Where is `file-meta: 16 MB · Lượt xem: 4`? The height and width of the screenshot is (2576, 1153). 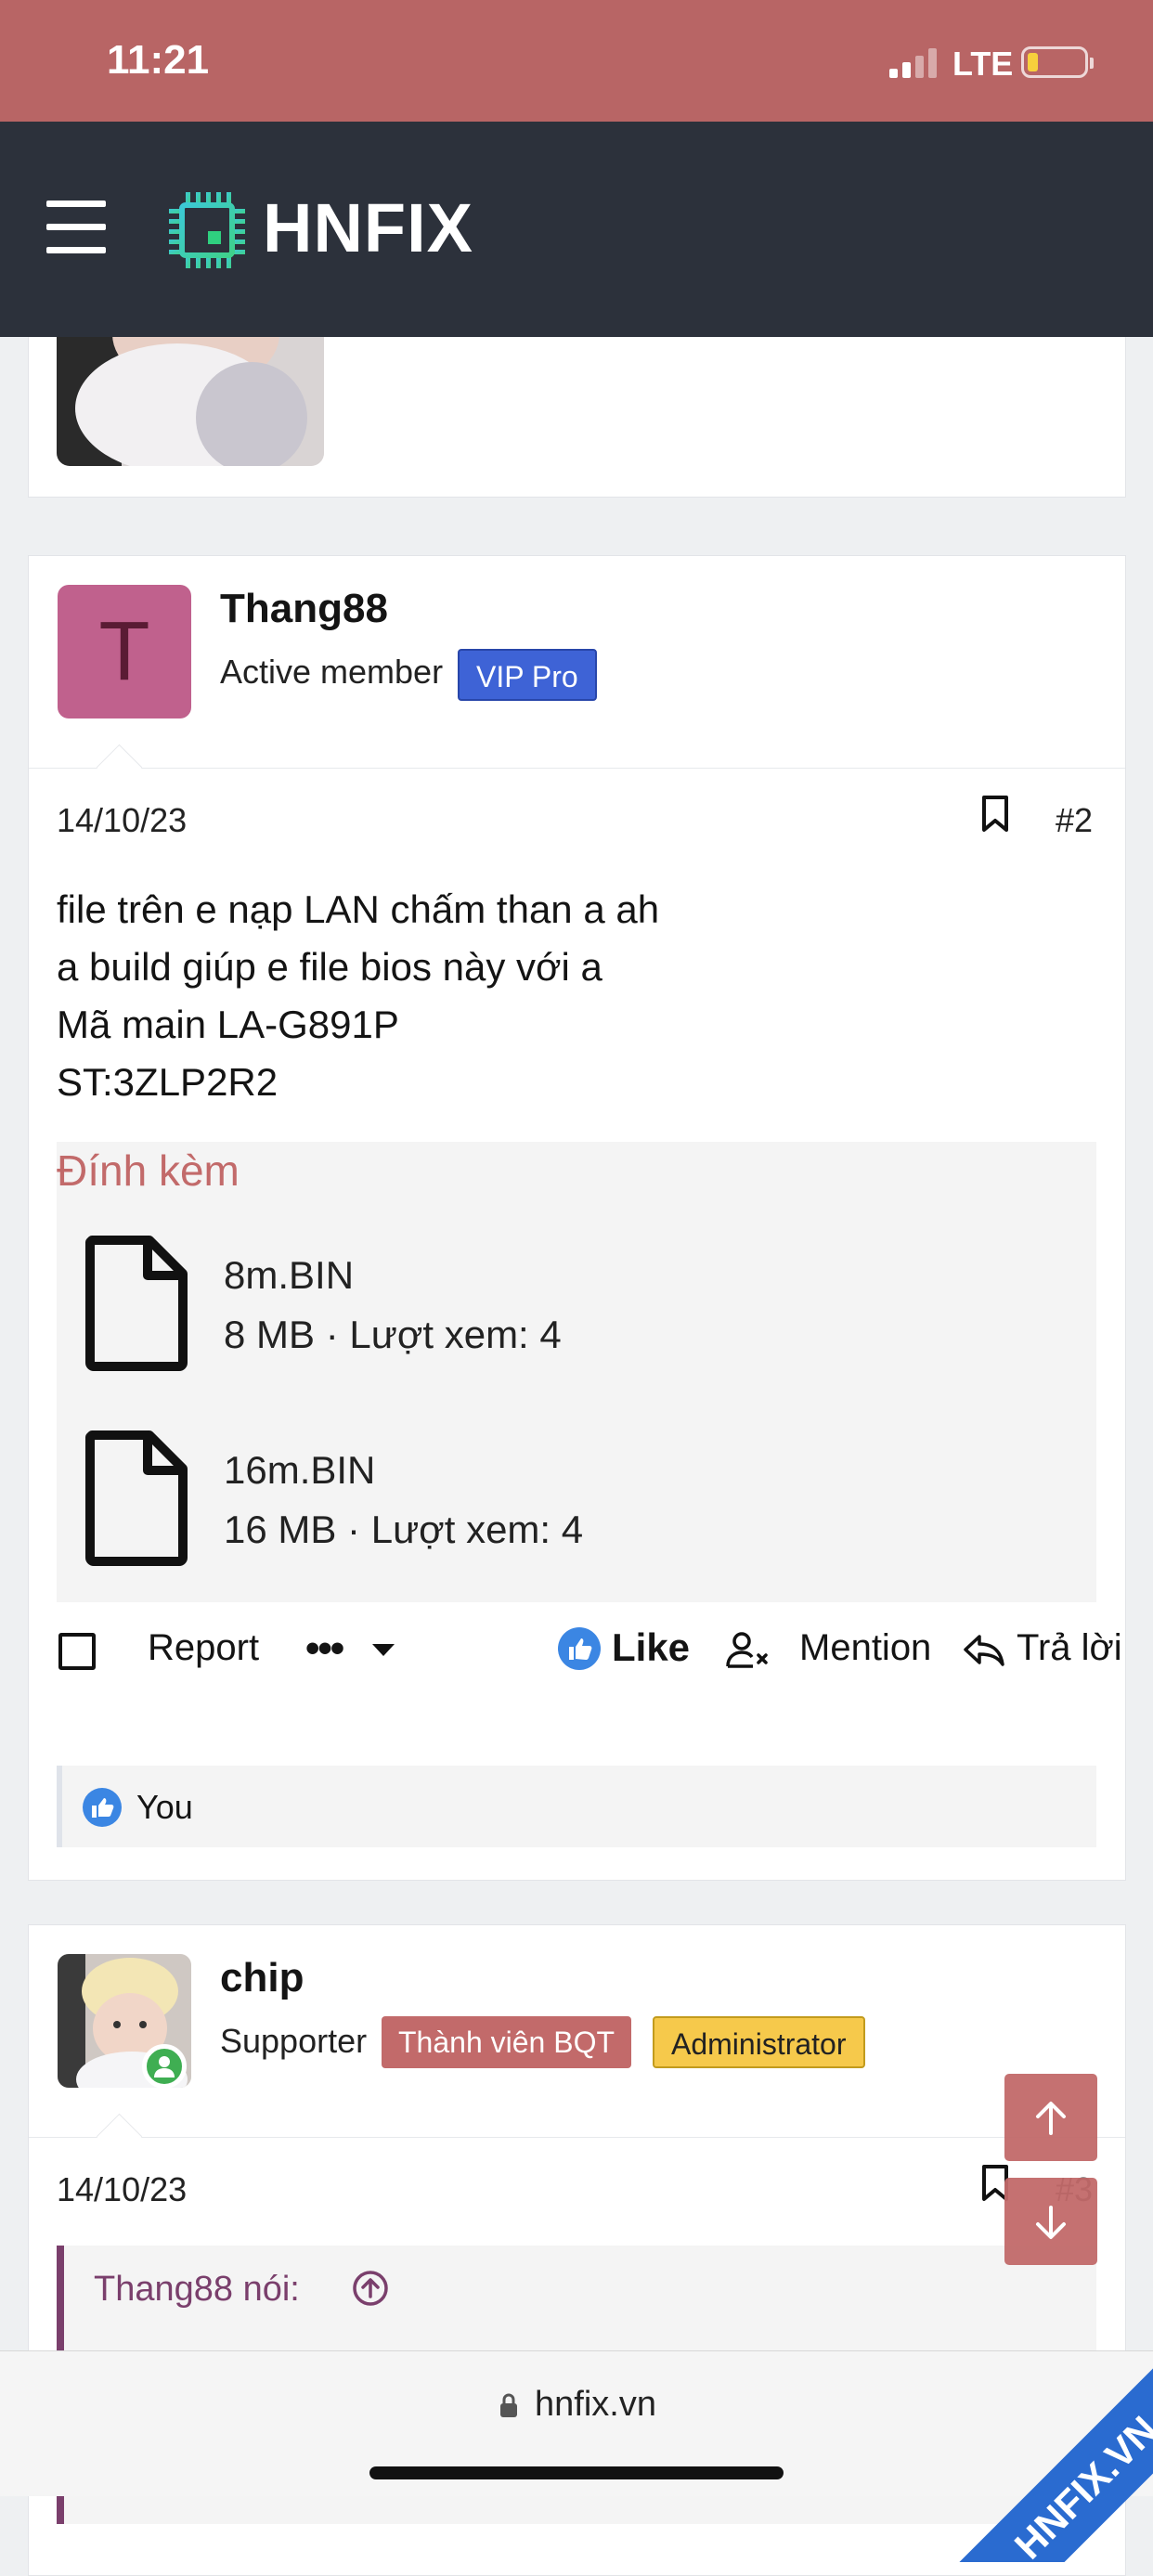
file-meta: 16 MB · Lượt xem: 4 is located at coordinates (404, 1529).